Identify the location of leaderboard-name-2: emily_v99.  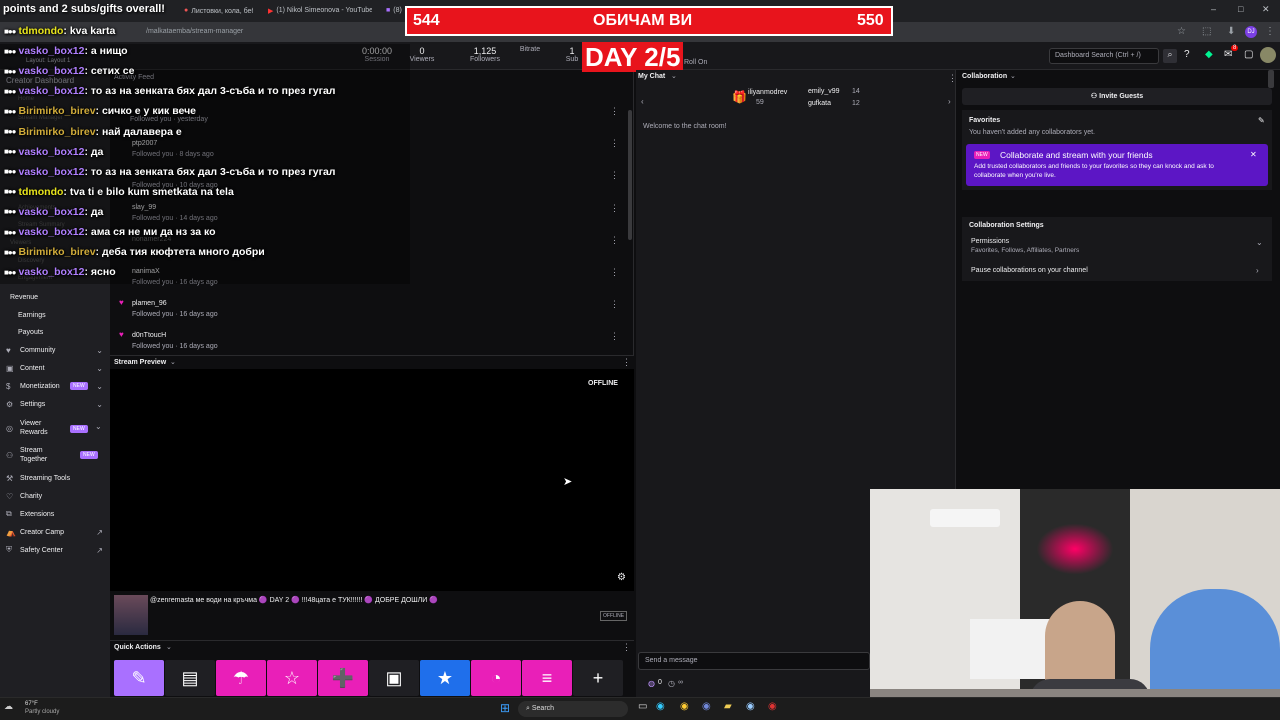
(824, 91).